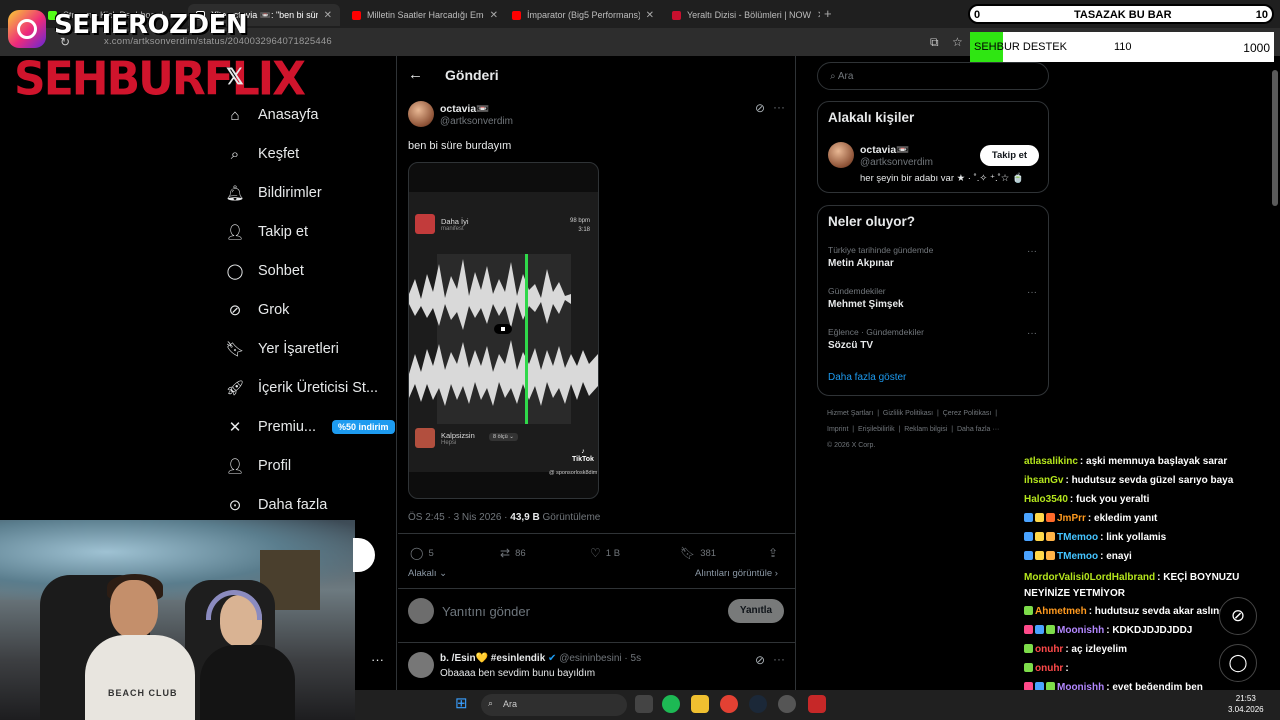  What do you see at coordinates (461, 703) in the screenshot?
I see `windows-start-icon: ⊞` at bounding box center [461, 703].